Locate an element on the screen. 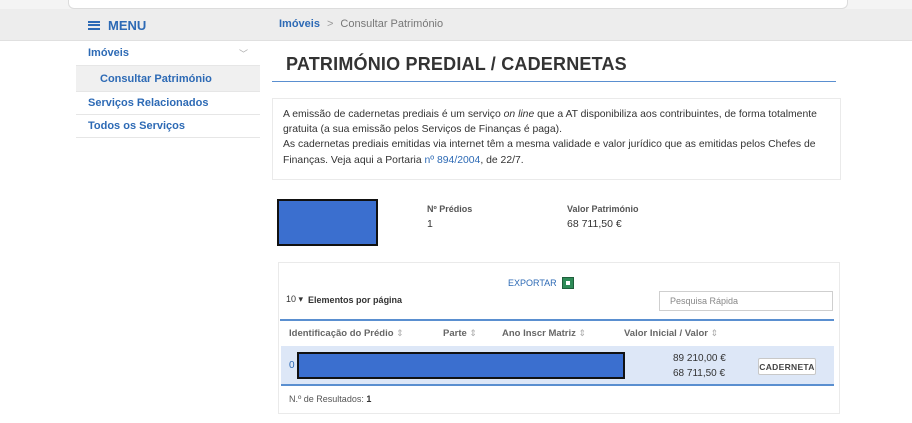 The height and width of the screenshot is (423, 912). predio-id-link: 0 is located at coordinates (292, 365).